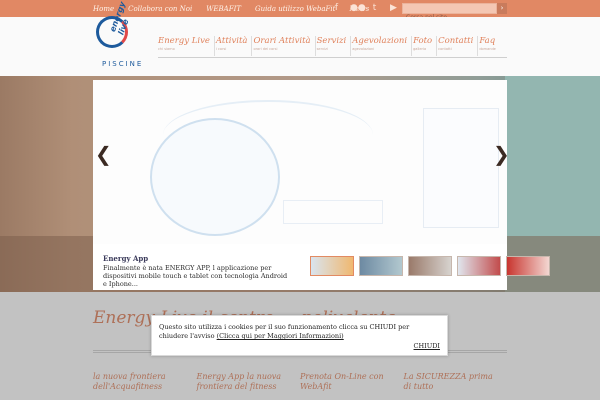  Describe the element at coordinates (333, 212) in the screenshot. I see `slide-tag-shape` at that location.